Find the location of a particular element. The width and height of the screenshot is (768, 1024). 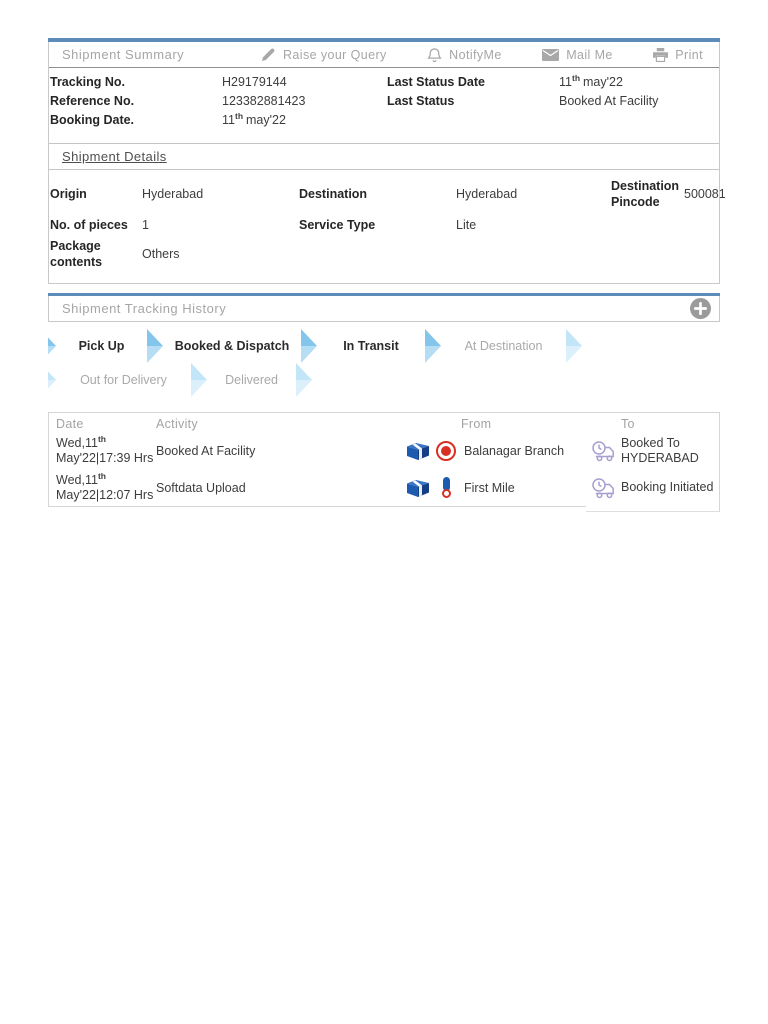

package-contents-label: Package contents is located at coordinates (76, 254).